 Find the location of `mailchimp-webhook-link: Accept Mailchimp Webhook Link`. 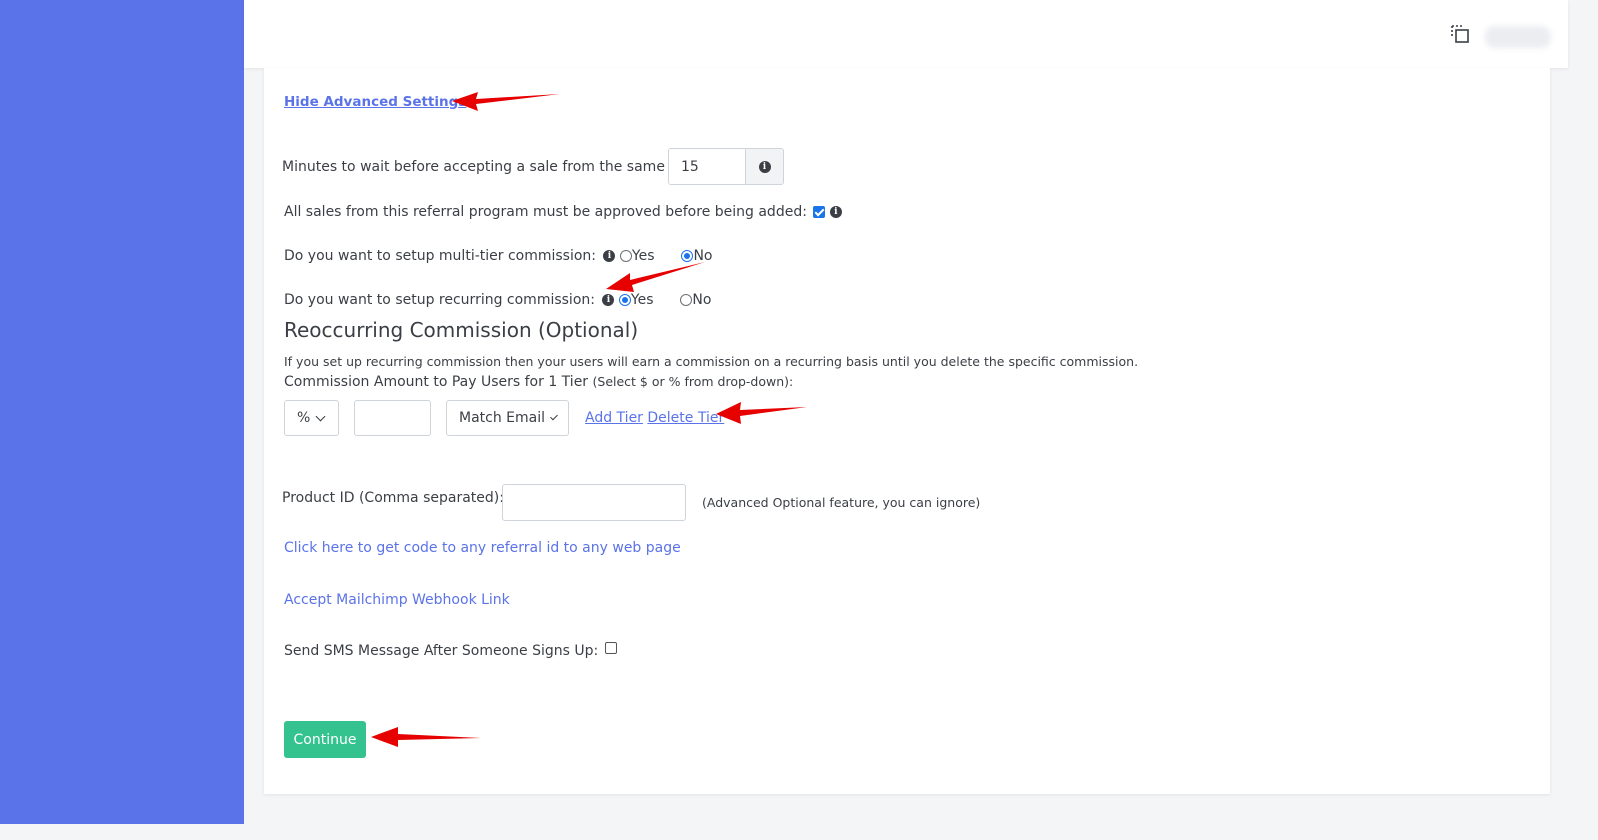

mailchimp-webhook-link: Accept Mailchimp Webhook Link is located at coordinates (397, 600).